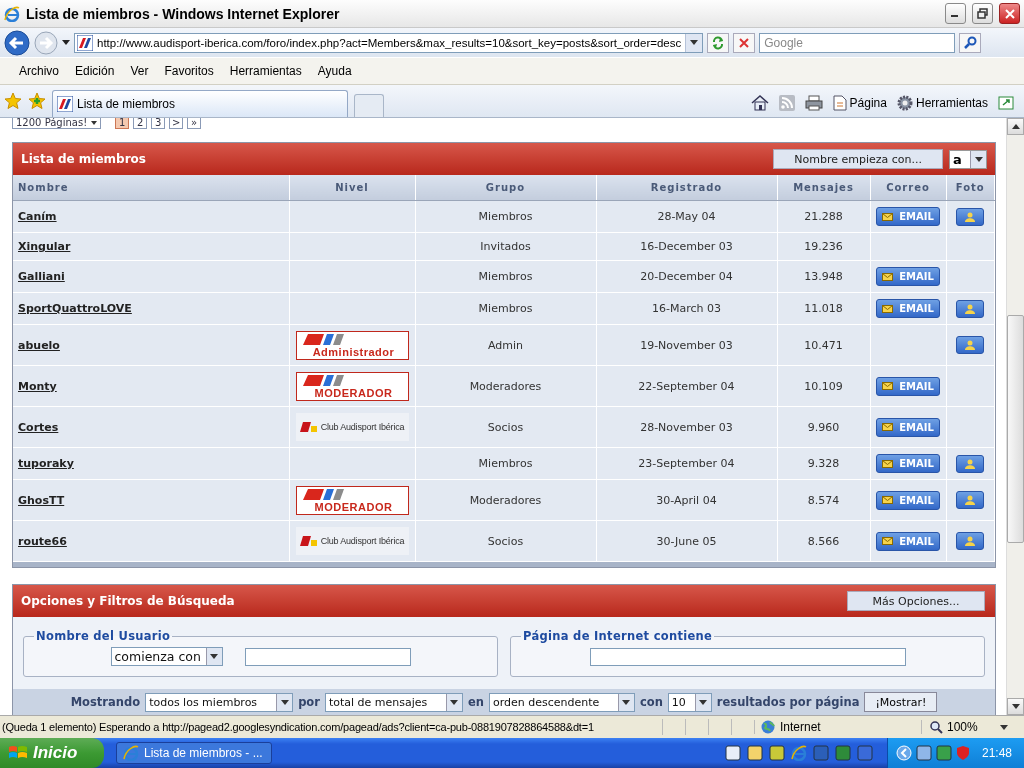  Describe the element at coordinates (140, 123) in the screenshot. I see `page-link: 2` at that location.